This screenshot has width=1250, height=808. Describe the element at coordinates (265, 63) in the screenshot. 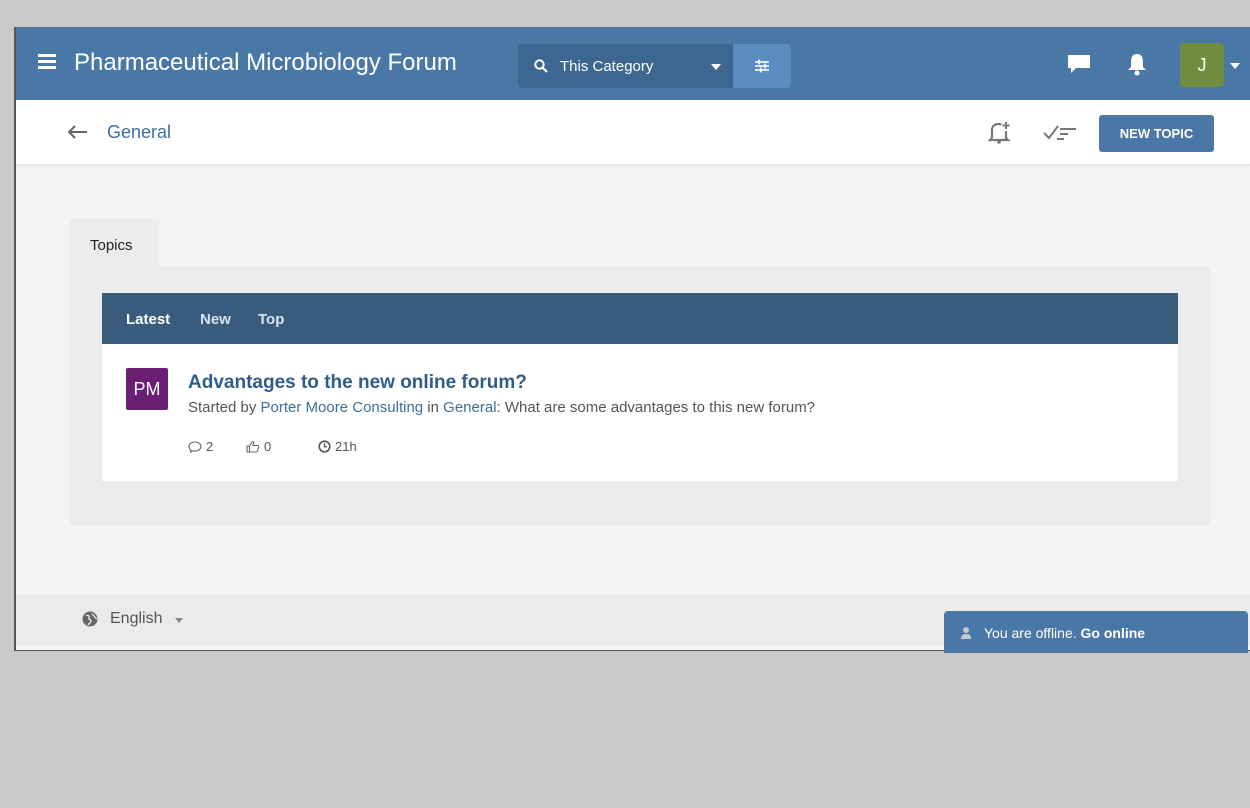

I see `forum-title: Pharmaceutical Microbiology Forum` at that location.